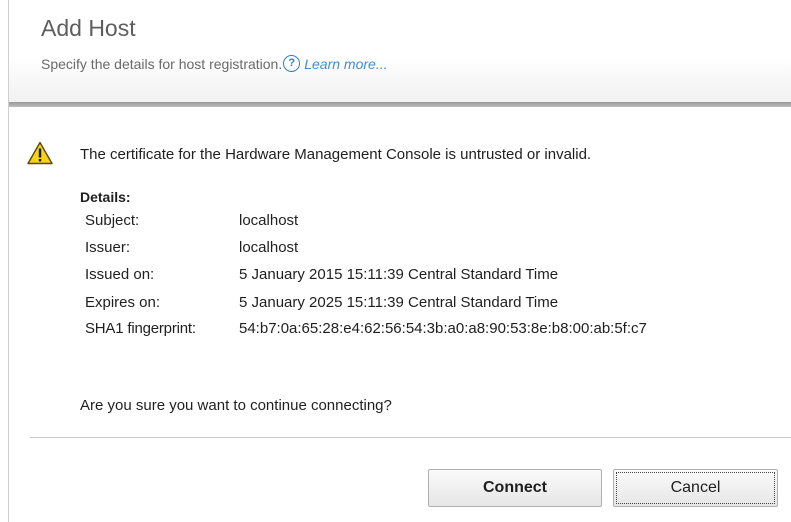 The width and height of the screenshot is (791, 522). I want to click on detail-label: Subject:, so click(112, 220).